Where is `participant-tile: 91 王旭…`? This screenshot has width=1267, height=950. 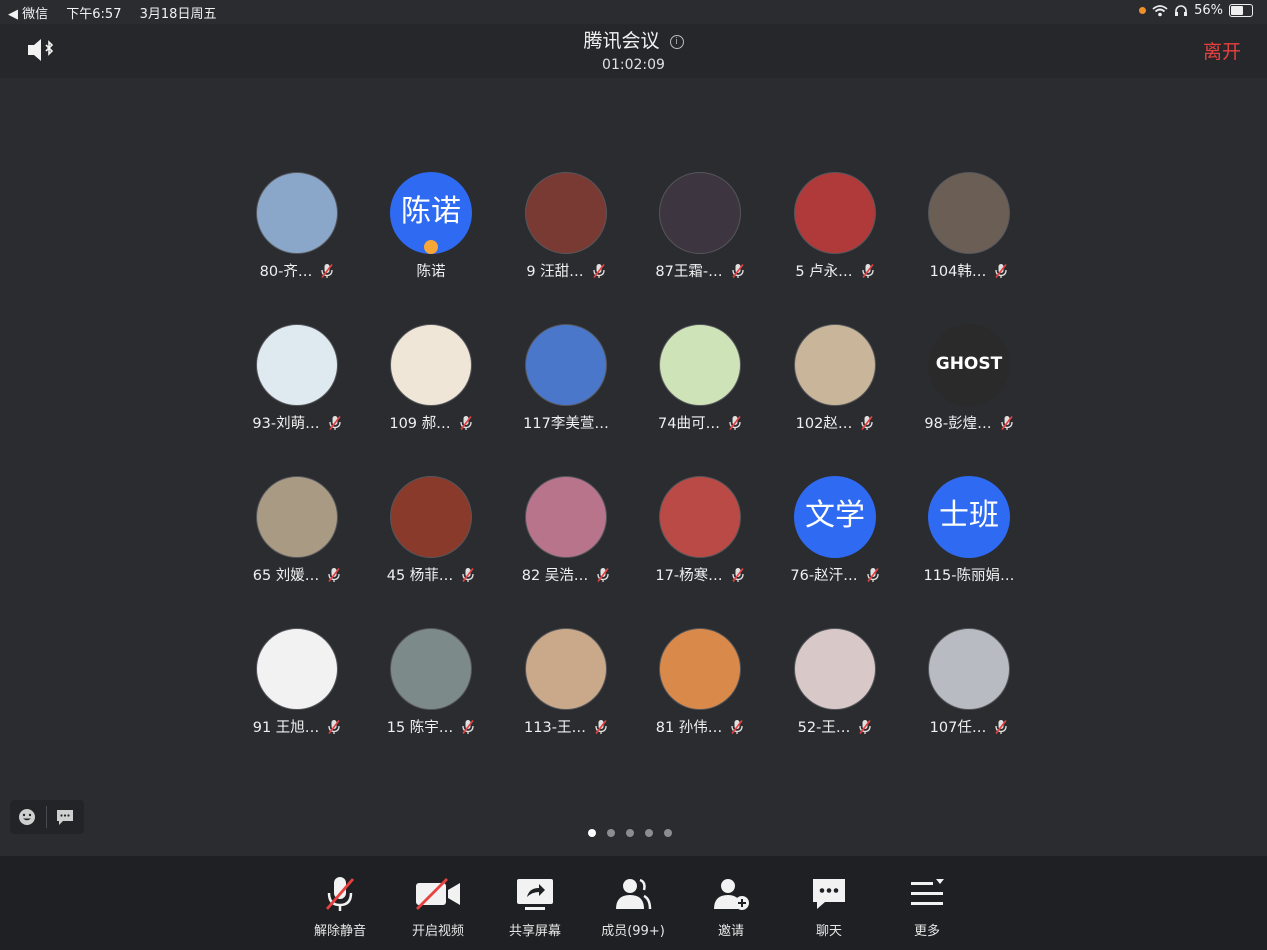 participant-tile: 91 王旭… is located at coordinates (297, 682).